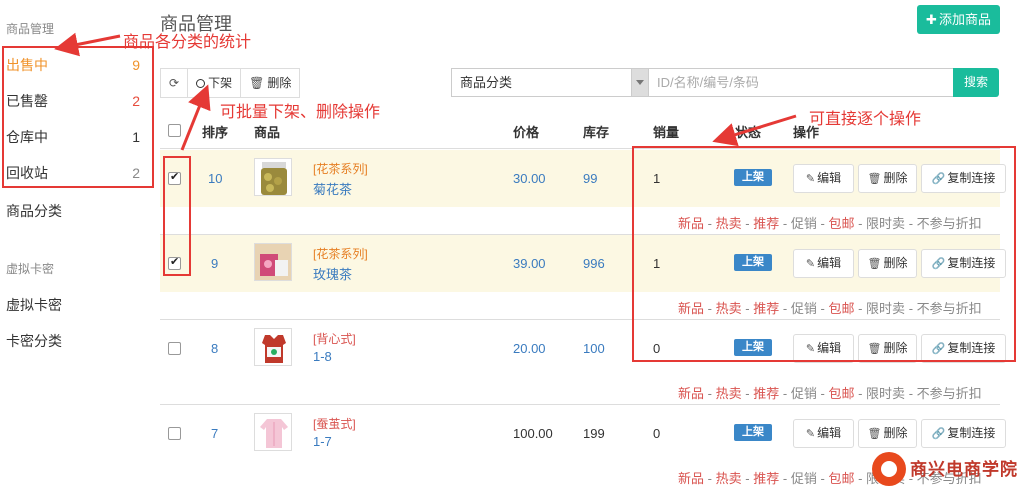  What do you see at coordinates (889, 469) in the screenshot?
I see `watermark-logo-icon` at bounding box center [889, 469].